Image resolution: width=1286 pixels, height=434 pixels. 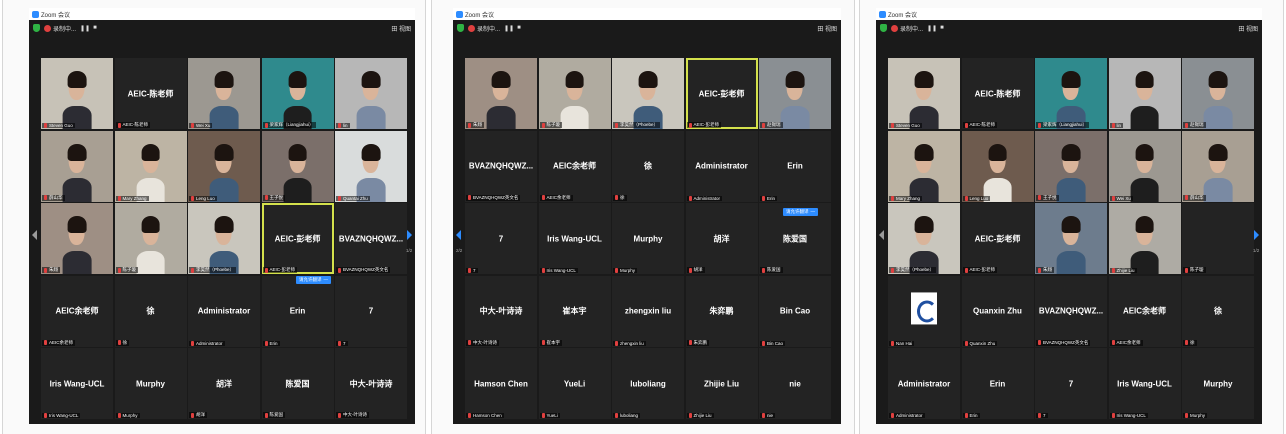 What do you see at coordinates (1144, 238) in the screenshot?
I see `participant-tile: Zhijie Liu` at bounding box center [1144, 238].